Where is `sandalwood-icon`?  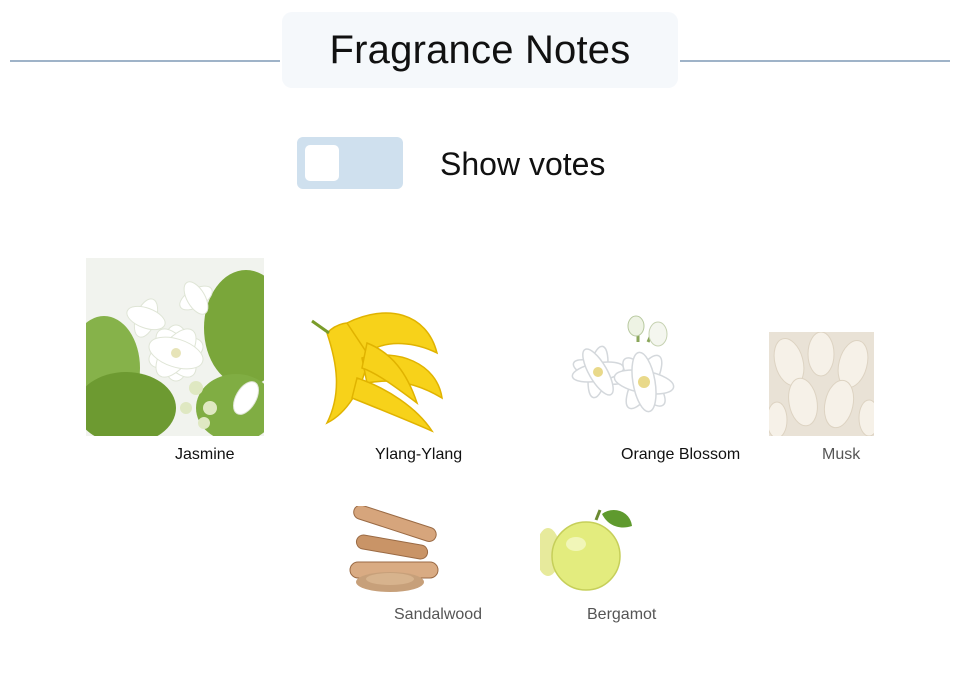
sandalwood-icon is located at coordinates (394, 550).